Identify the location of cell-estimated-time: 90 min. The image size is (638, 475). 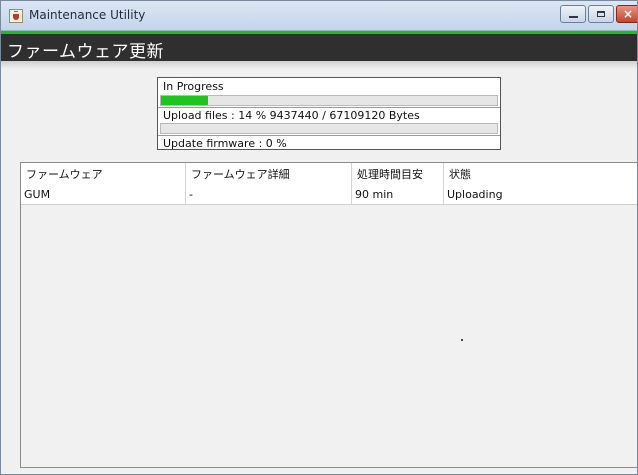
(398, 194).